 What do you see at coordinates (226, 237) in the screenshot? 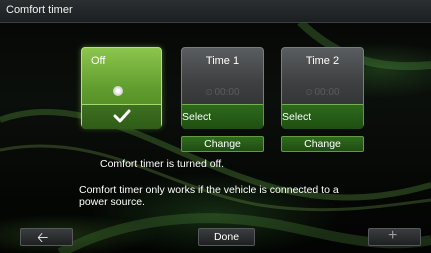
I see `done-button: Done` at bounding box center [226, 237].